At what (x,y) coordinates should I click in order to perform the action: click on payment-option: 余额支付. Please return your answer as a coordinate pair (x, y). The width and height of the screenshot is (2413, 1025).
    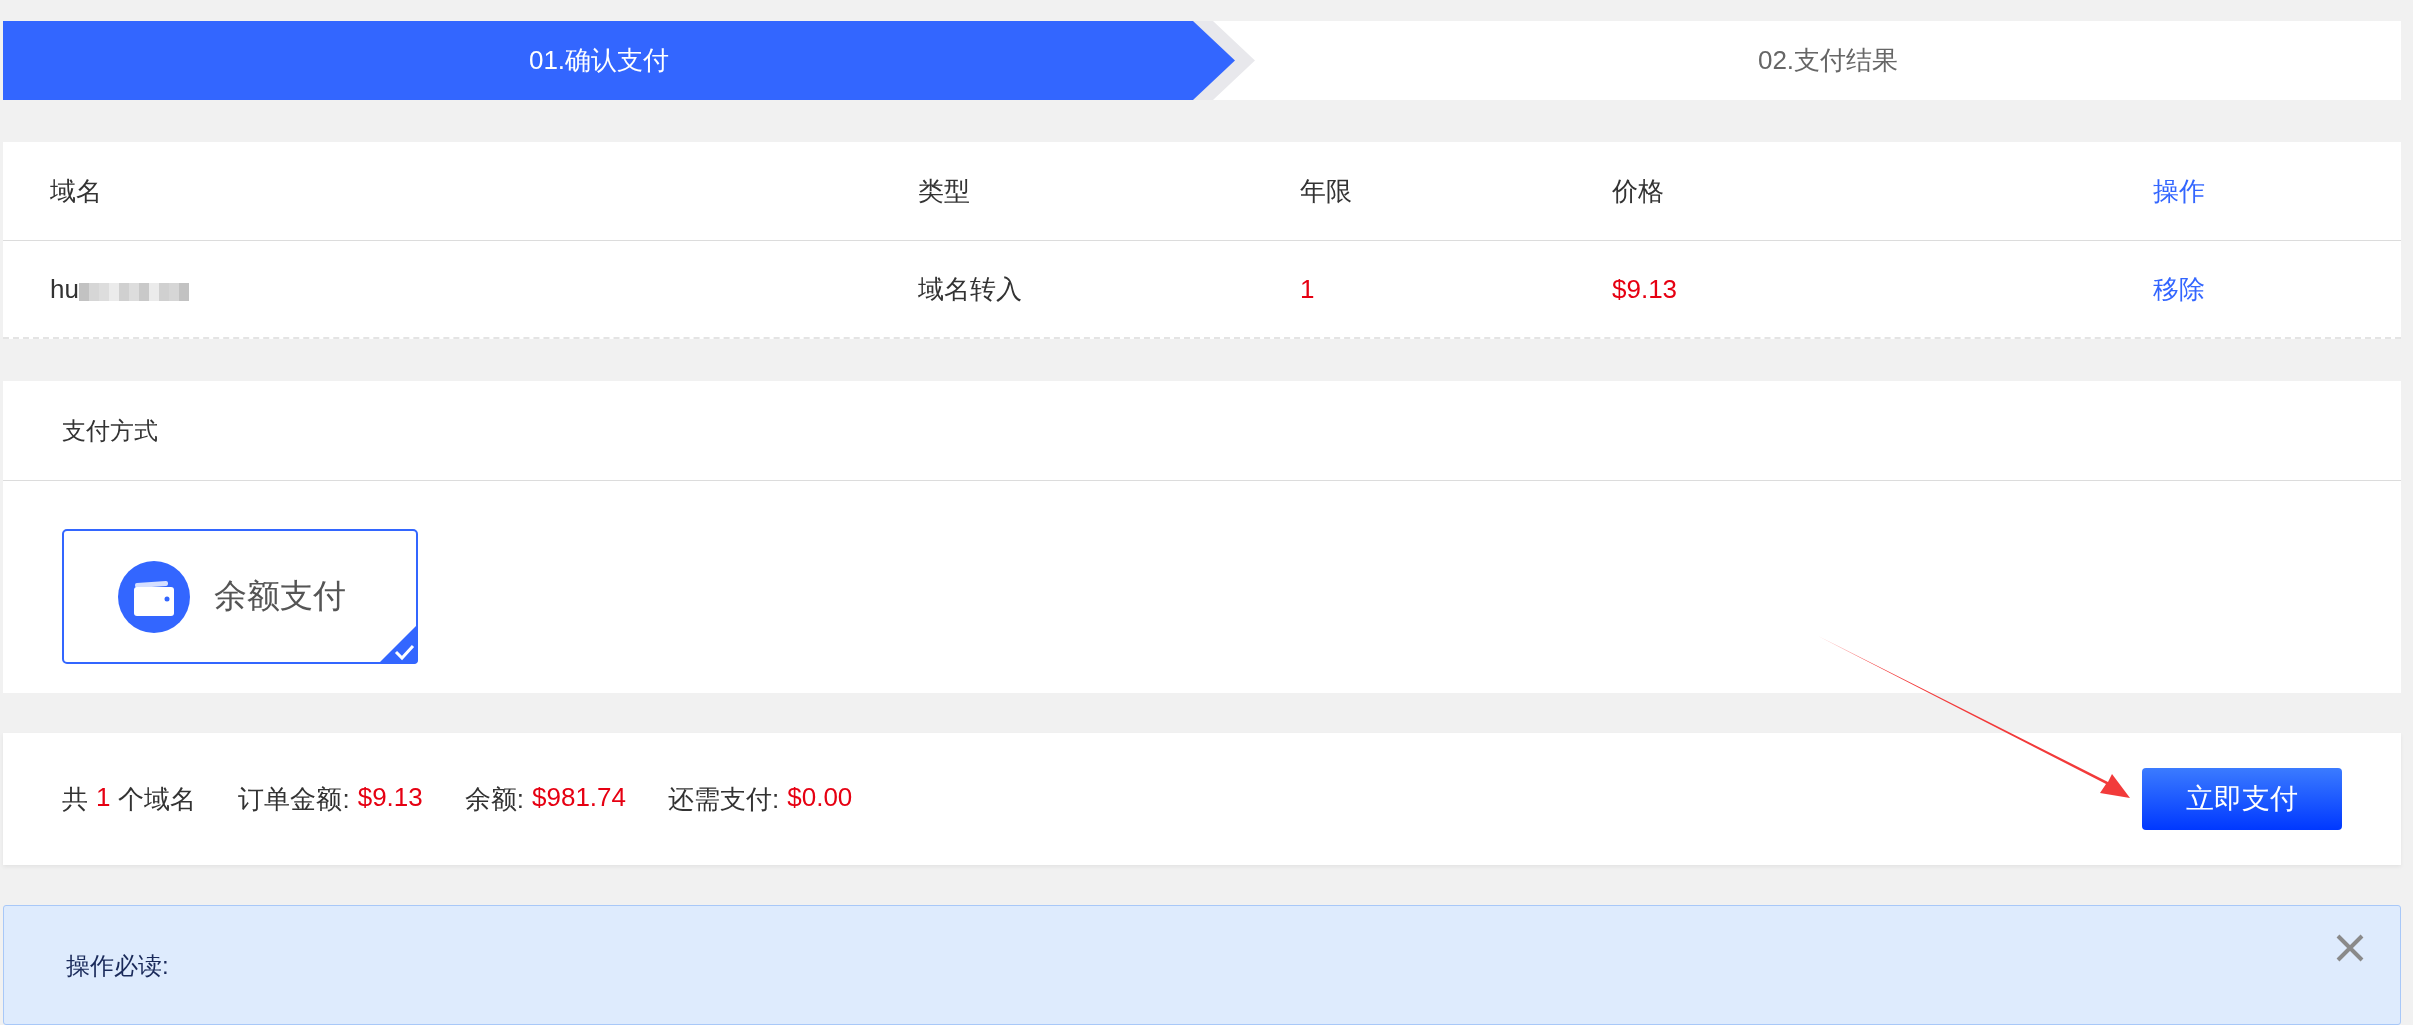
    Looking at the image, I should click on (240, 596).